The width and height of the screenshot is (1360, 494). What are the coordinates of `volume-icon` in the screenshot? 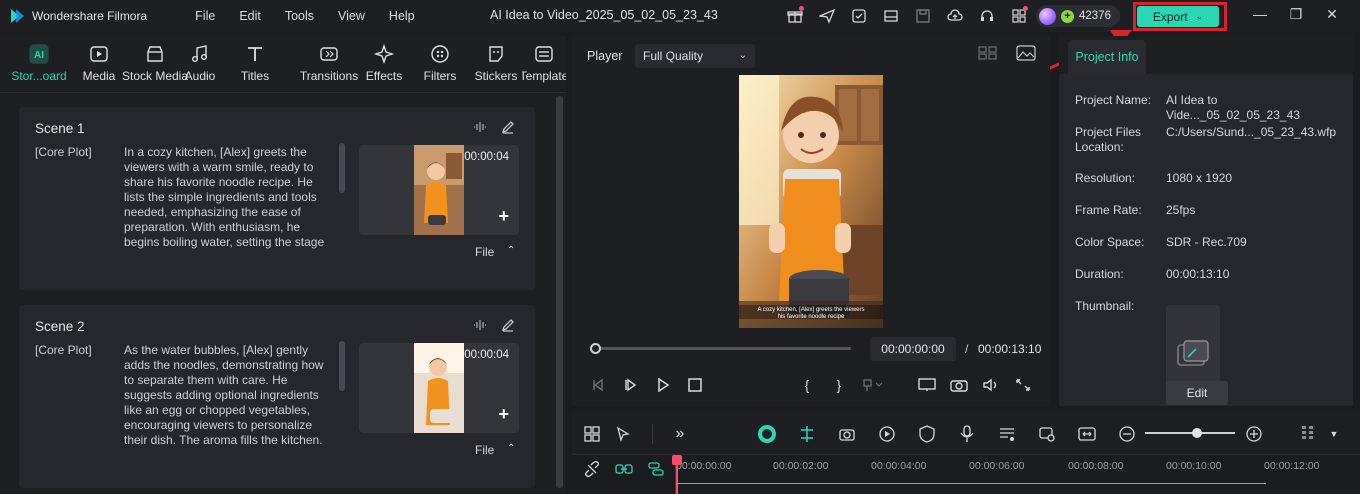 It's located at (991, 385).